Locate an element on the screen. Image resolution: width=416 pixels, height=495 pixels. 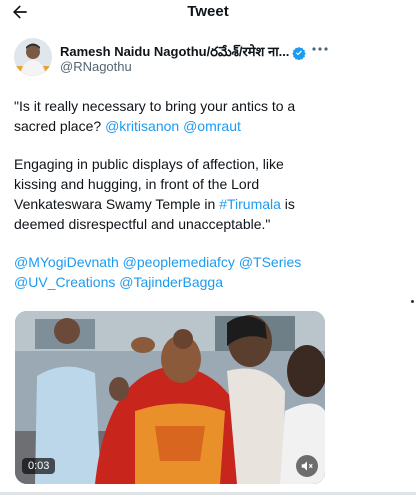
author-handle: @RNagothu is located at coordinates (96, 66).